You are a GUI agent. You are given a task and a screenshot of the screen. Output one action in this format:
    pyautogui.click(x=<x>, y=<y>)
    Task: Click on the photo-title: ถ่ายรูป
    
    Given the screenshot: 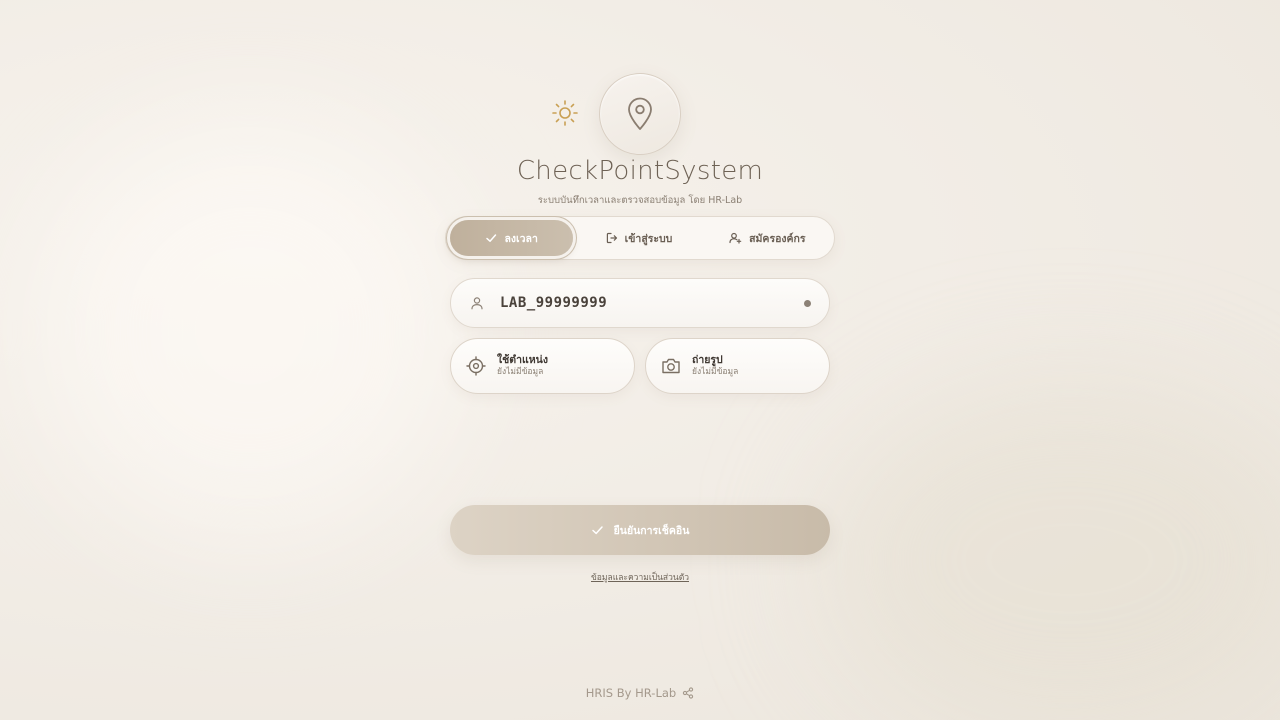 What is the action you would take?
    pyautogui.click(x=707, y=360)
    